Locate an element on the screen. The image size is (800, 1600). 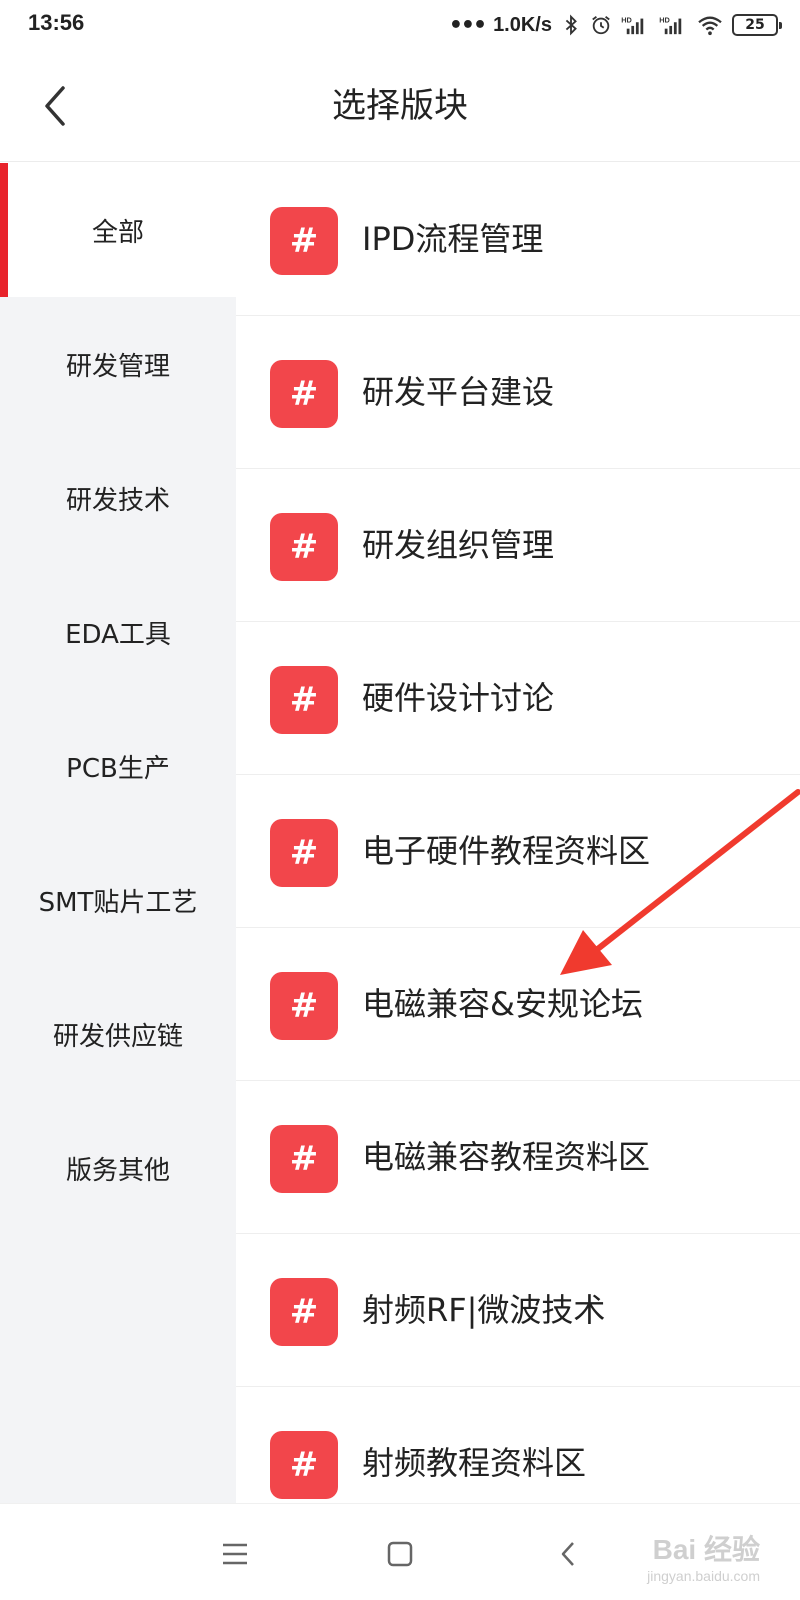
sidebar-item-label: 研发供应链 is located at coordinates (117, 1036).